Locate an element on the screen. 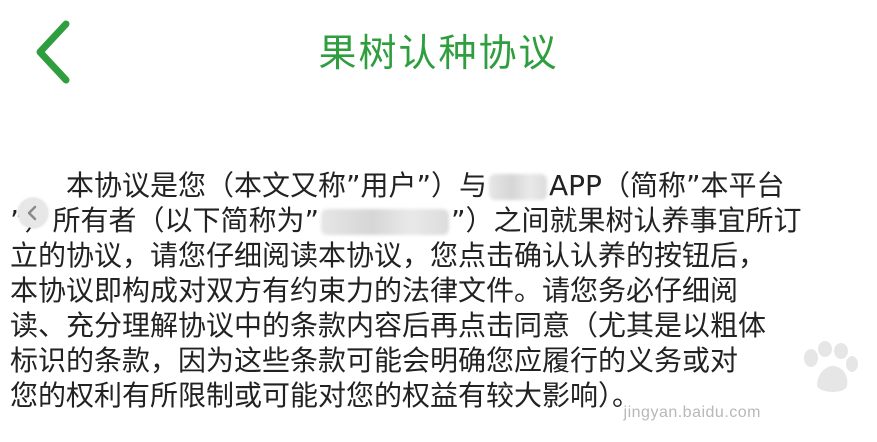 This screenshot has height=442, width=877. agreement-line: 本协议是您（本文又称”用户”）与 APP（简称”本平台 is located at coordinates (436, 185).